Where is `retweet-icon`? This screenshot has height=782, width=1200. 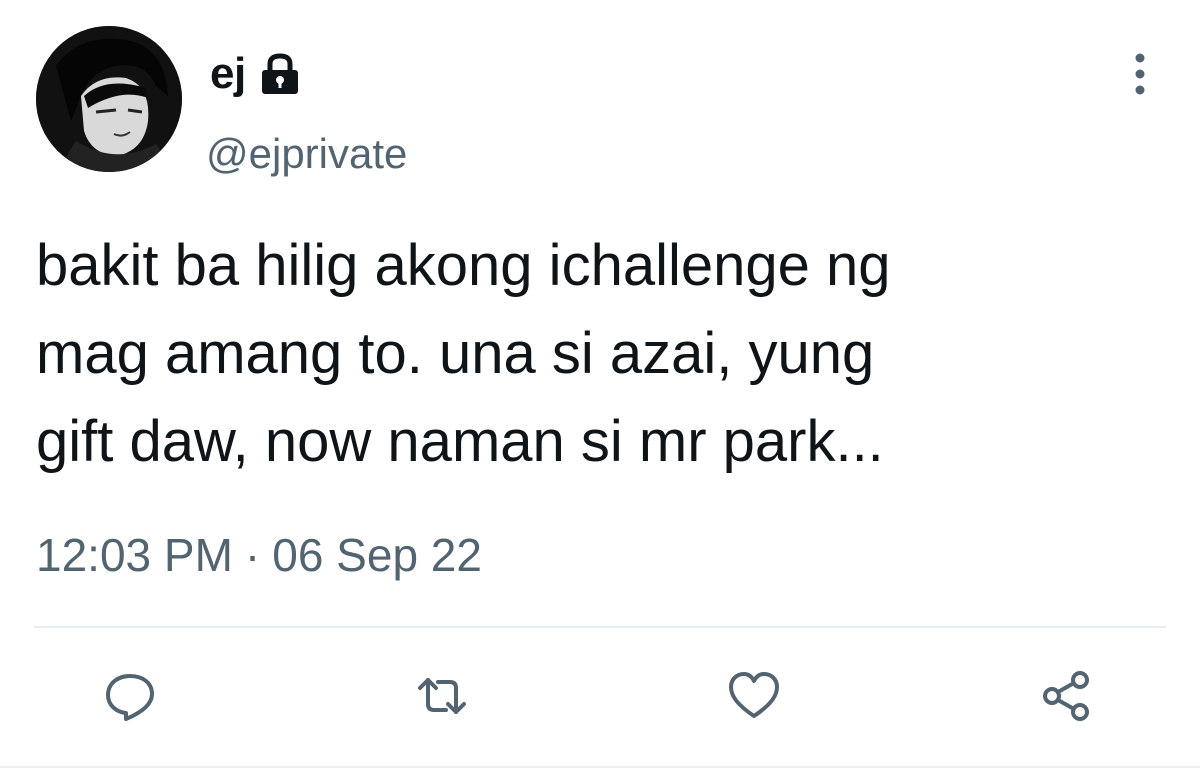 retweet-icon is located at coordinates (442, 696).